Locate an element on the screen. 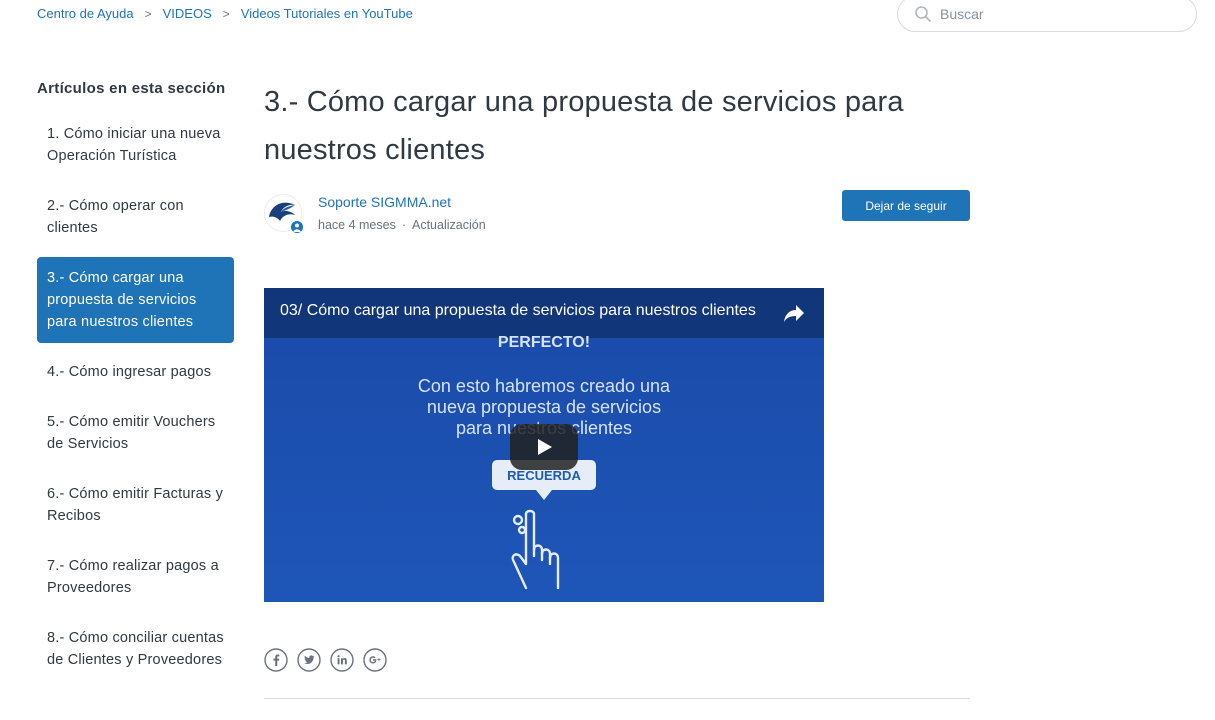 The image size is (1215, 720). breadcrumb-youtube-tutorials: Videos Tutoriales en YouTube is located at coordinates (327, 13).